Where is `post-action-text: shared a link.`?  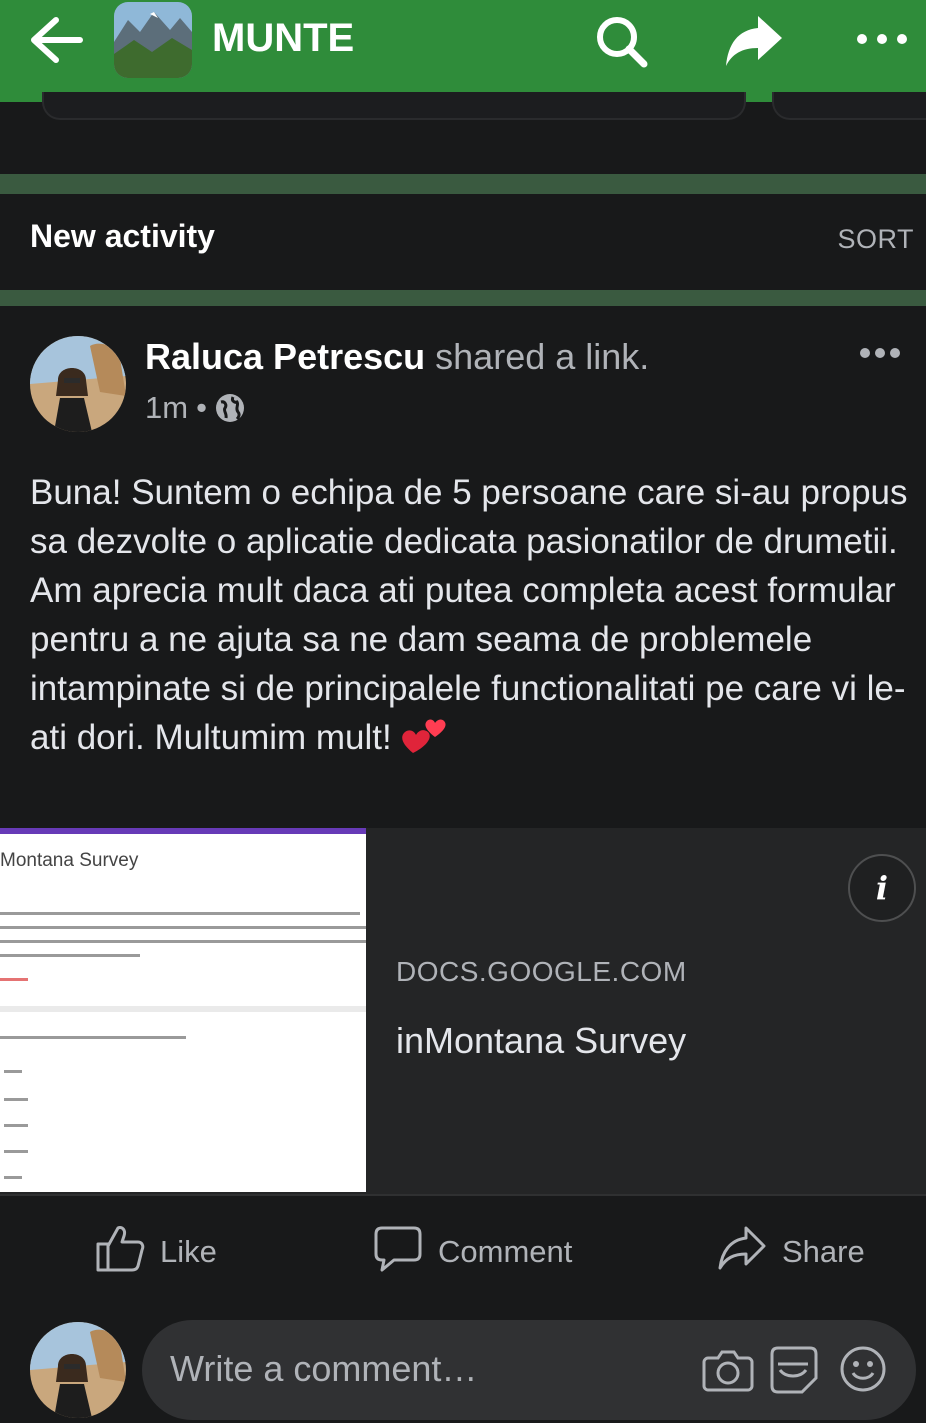 post-action-text: shared a link. is located at coordinates (537, 356).